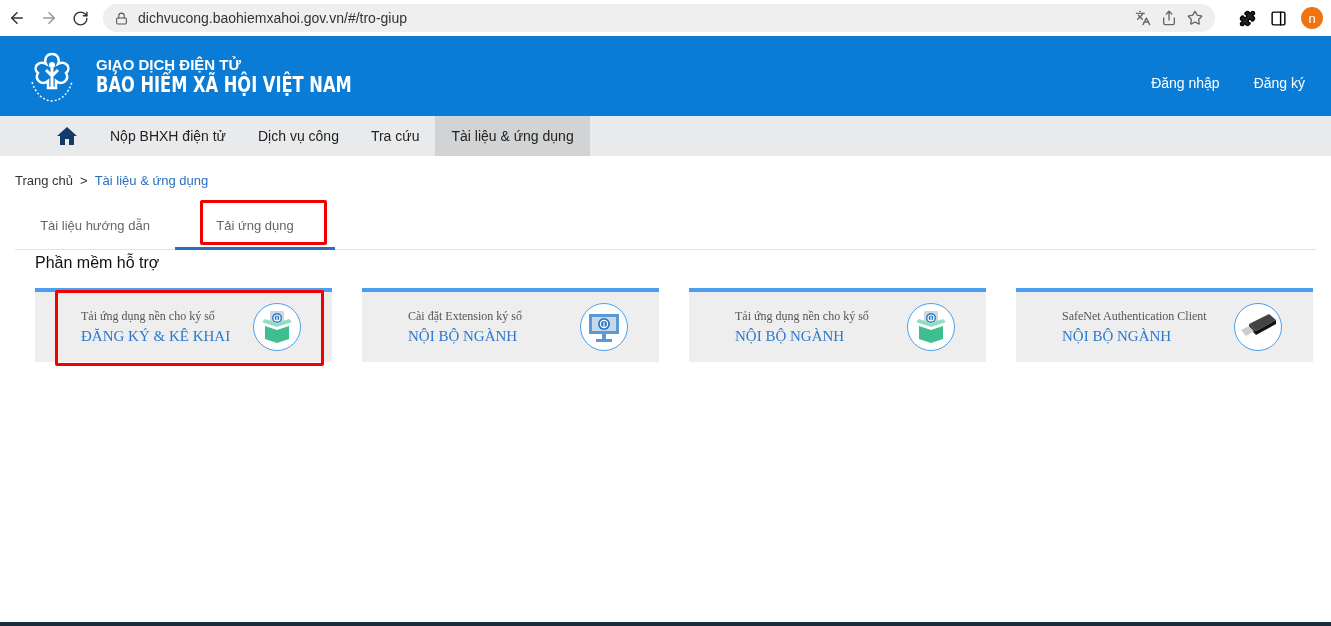 The width and height of the screenshot is (1331, 626). Describe the element at coordinates (98, 263) in the screenshot. I see `section-title: Phần mềm hỗ trợ` at that location.